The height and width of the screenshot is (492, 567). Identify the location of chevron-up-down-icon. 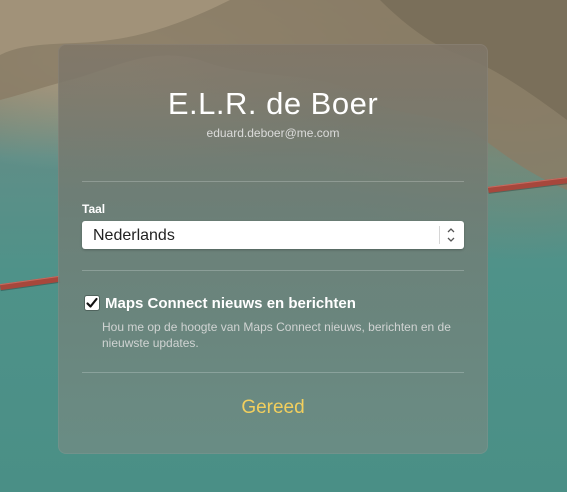
(451, 235).